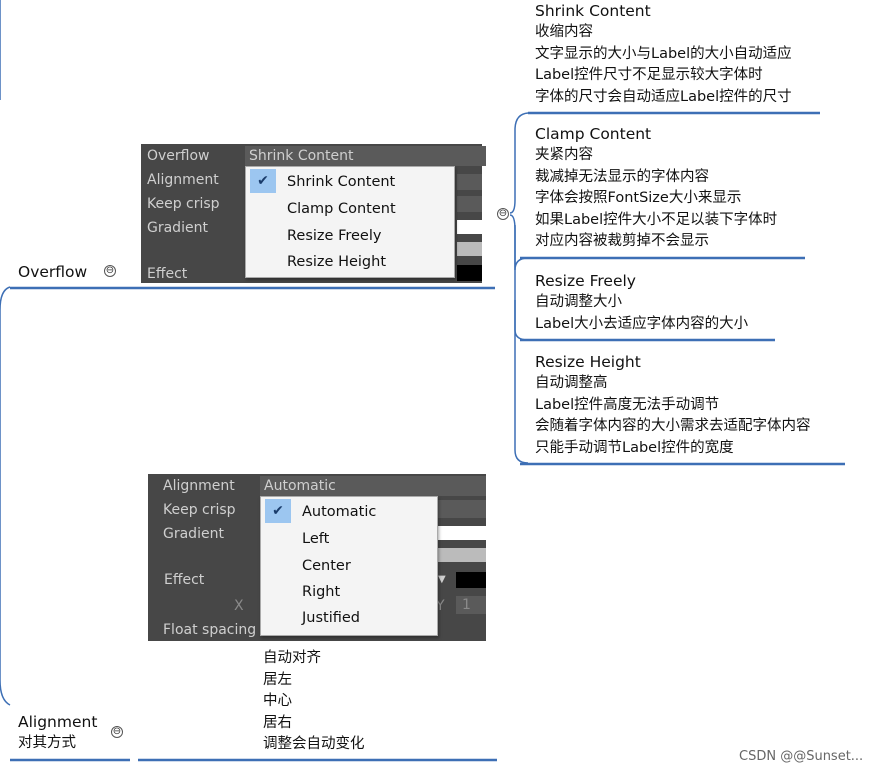 Image resolution: width=891 pixels, height=773 pixels. Describe the element at coordinates (239, 606) in the screenshot. I see `row-x: X` at that location.